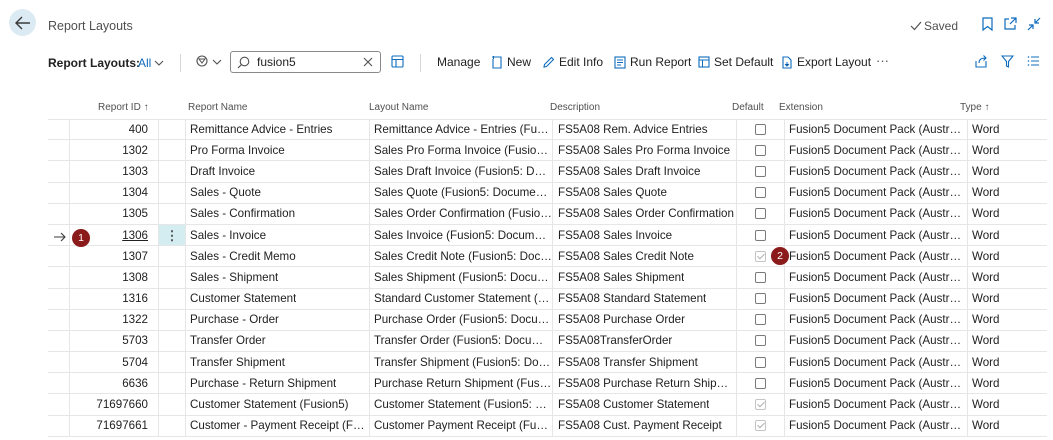 This screenshot has height=440, width=1053. Describe the element at coordinates (575, 107) in the screenshot. I see `column-header-description: Description` at that location.